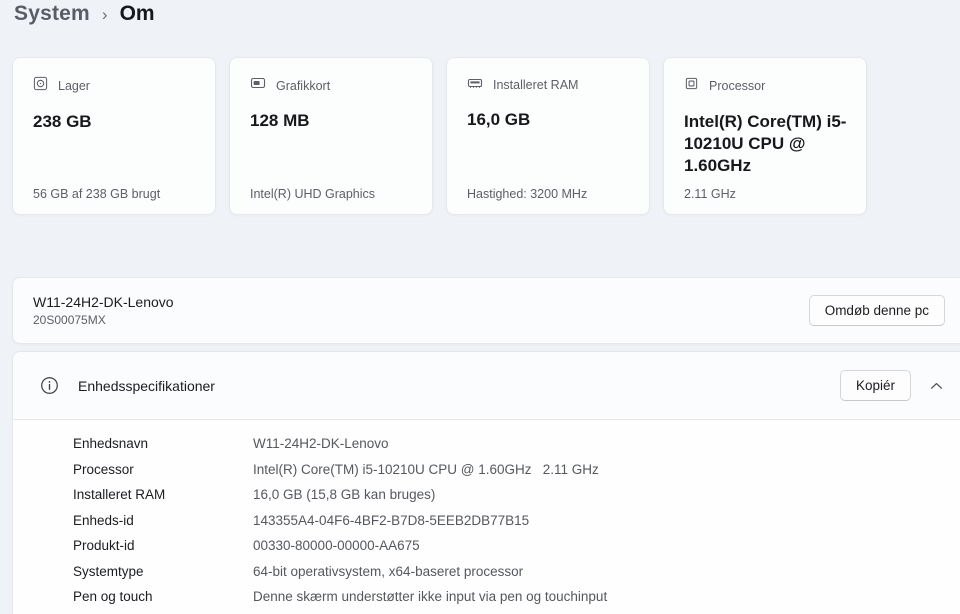 The image size is (960, 614). I want to click on spec-label: Pen og touch, so click(113, 597).